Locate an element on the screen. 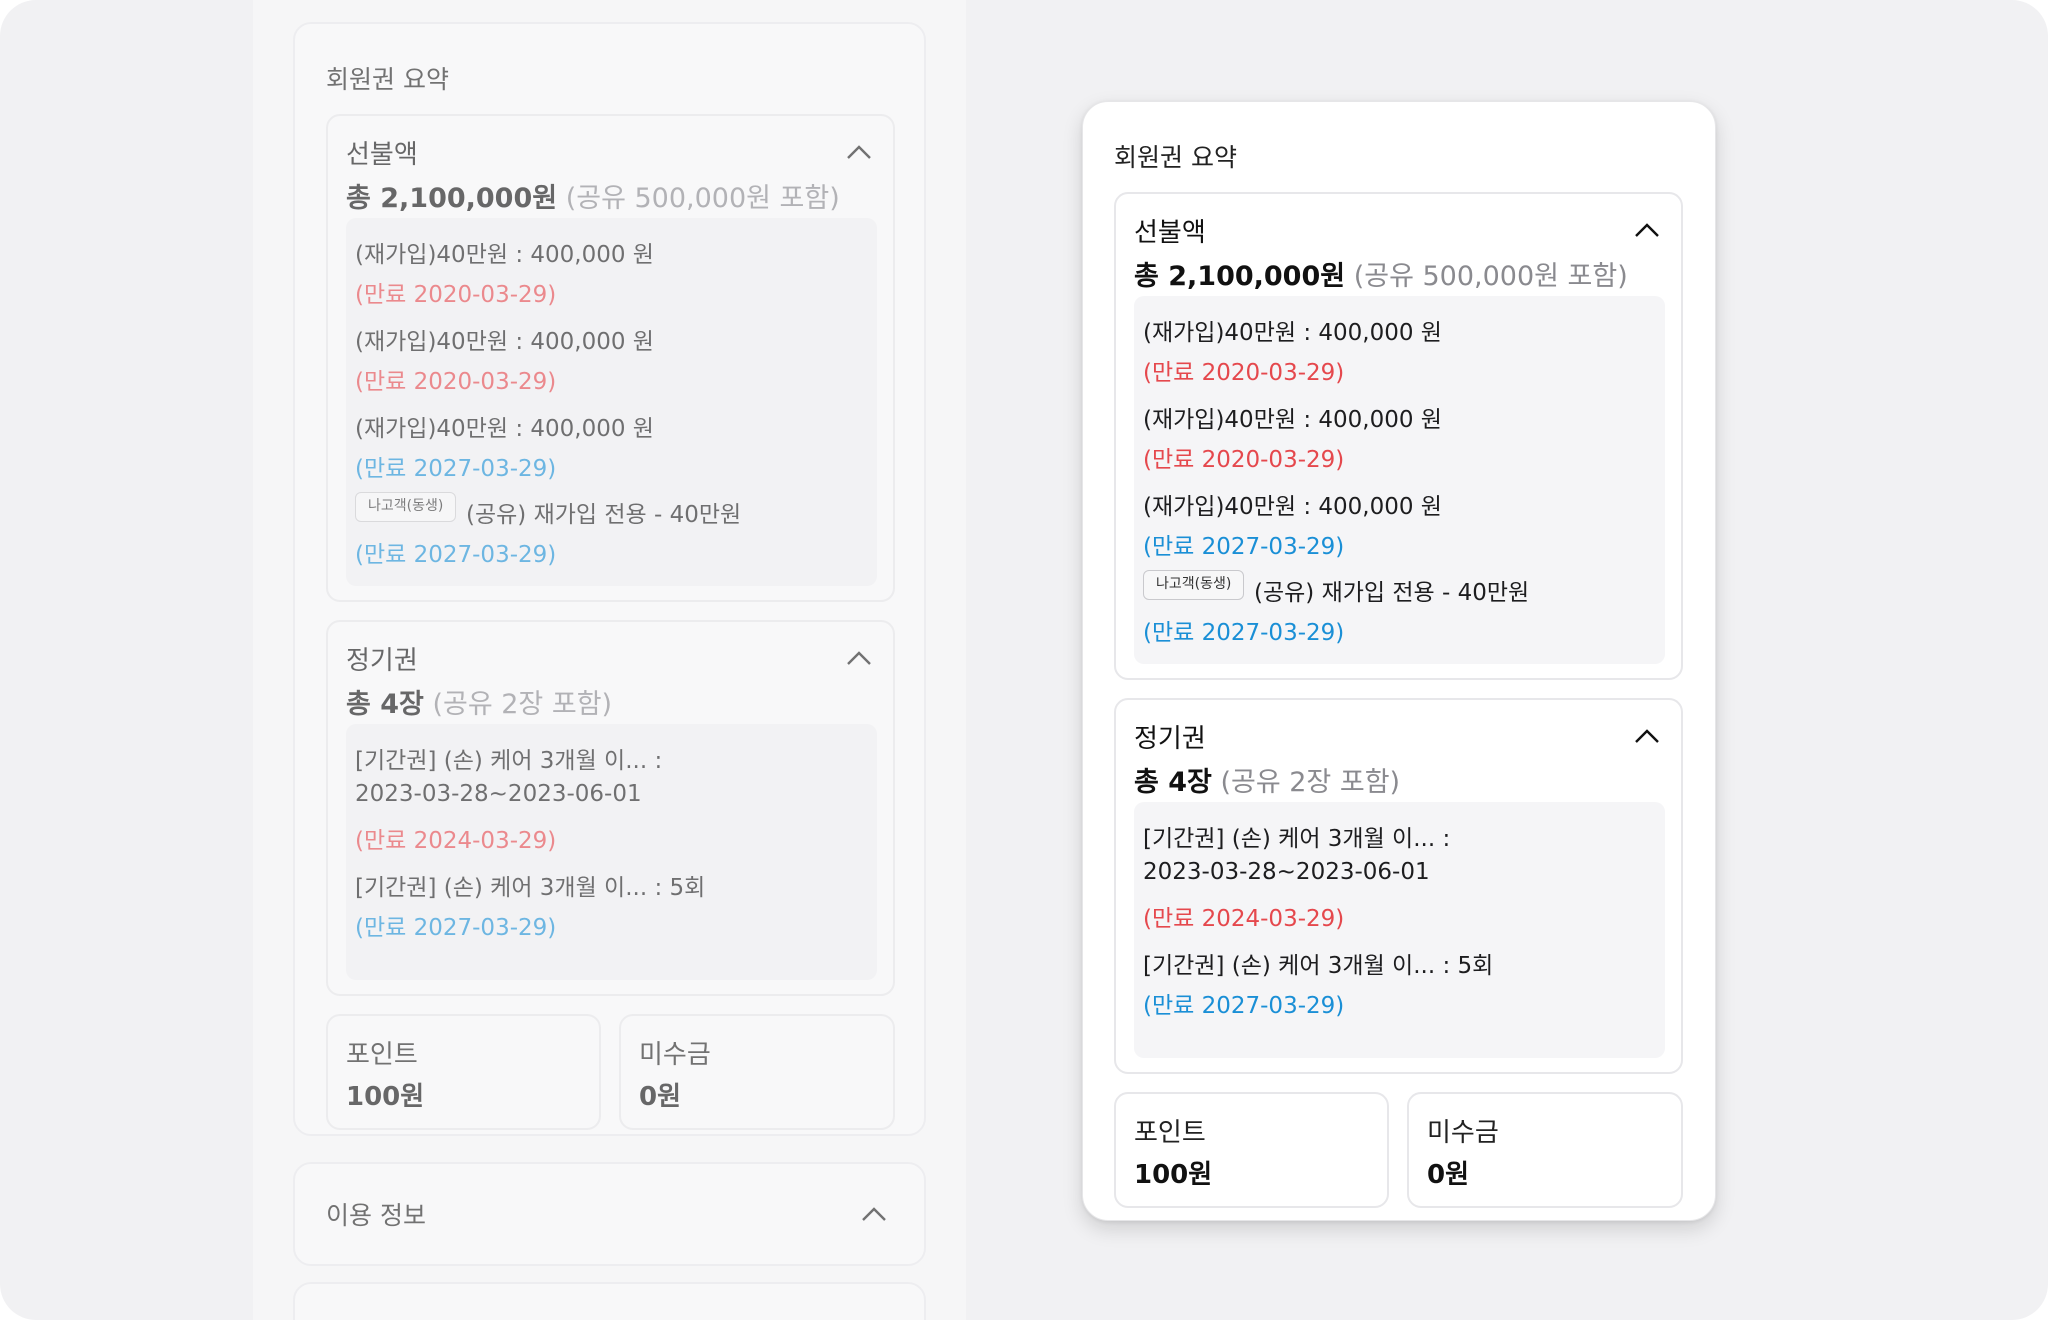  usage-info-card: 이용 정보 is located at coordinates (609, 1214).